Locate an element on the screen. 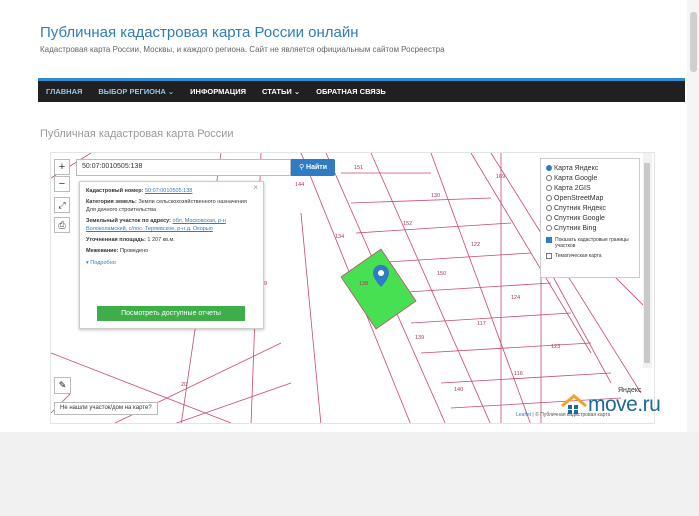 The height and width of the screenshot is (516, 699). svg-text: 134 is located at coordinates (339, 237).